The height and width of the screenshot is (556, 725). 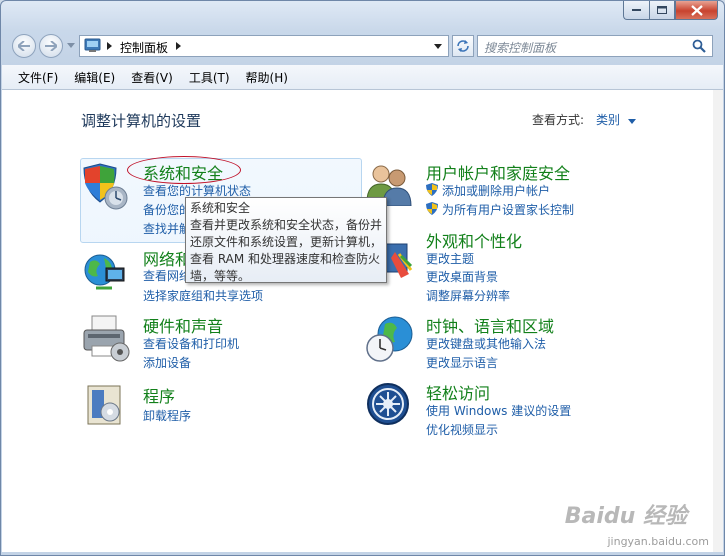 I want to click on link-devices-printers: 查看设备和打印机, so click(x=191, y=343).